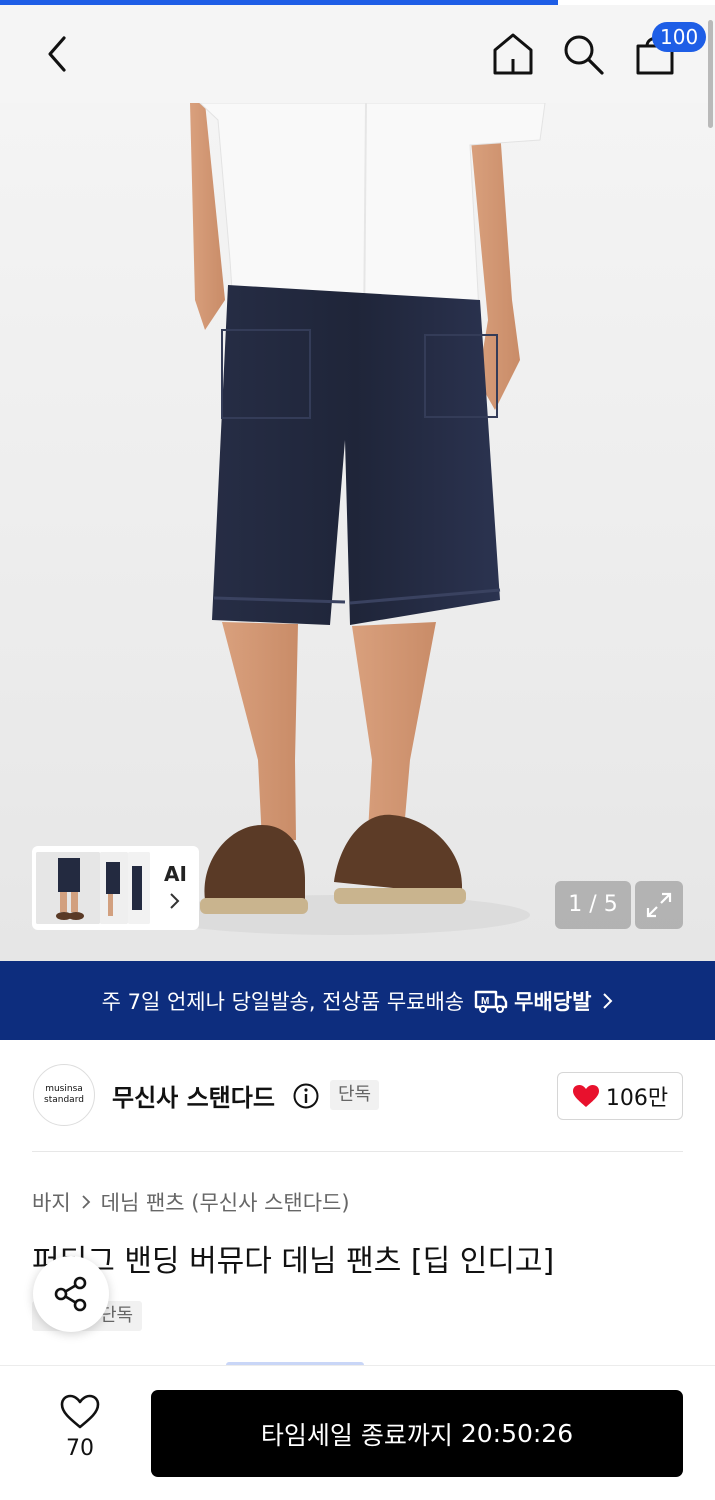  I want to click on wishlist-button: 70, so click(80, 1434).